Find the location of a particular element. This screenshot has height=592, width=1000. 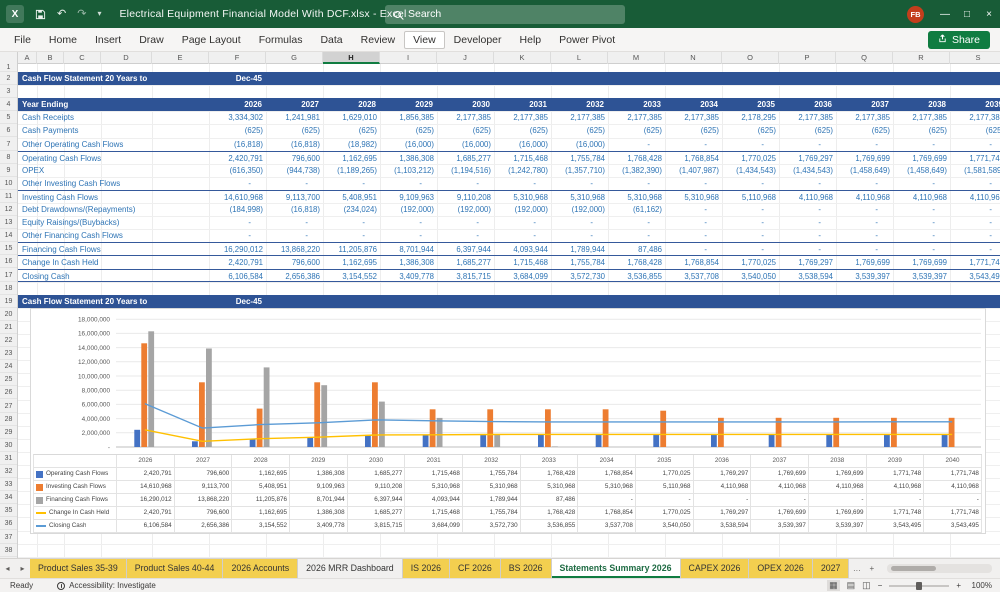

ribbon-tab-formulas: Formulas is located at coordinates (281, 40).